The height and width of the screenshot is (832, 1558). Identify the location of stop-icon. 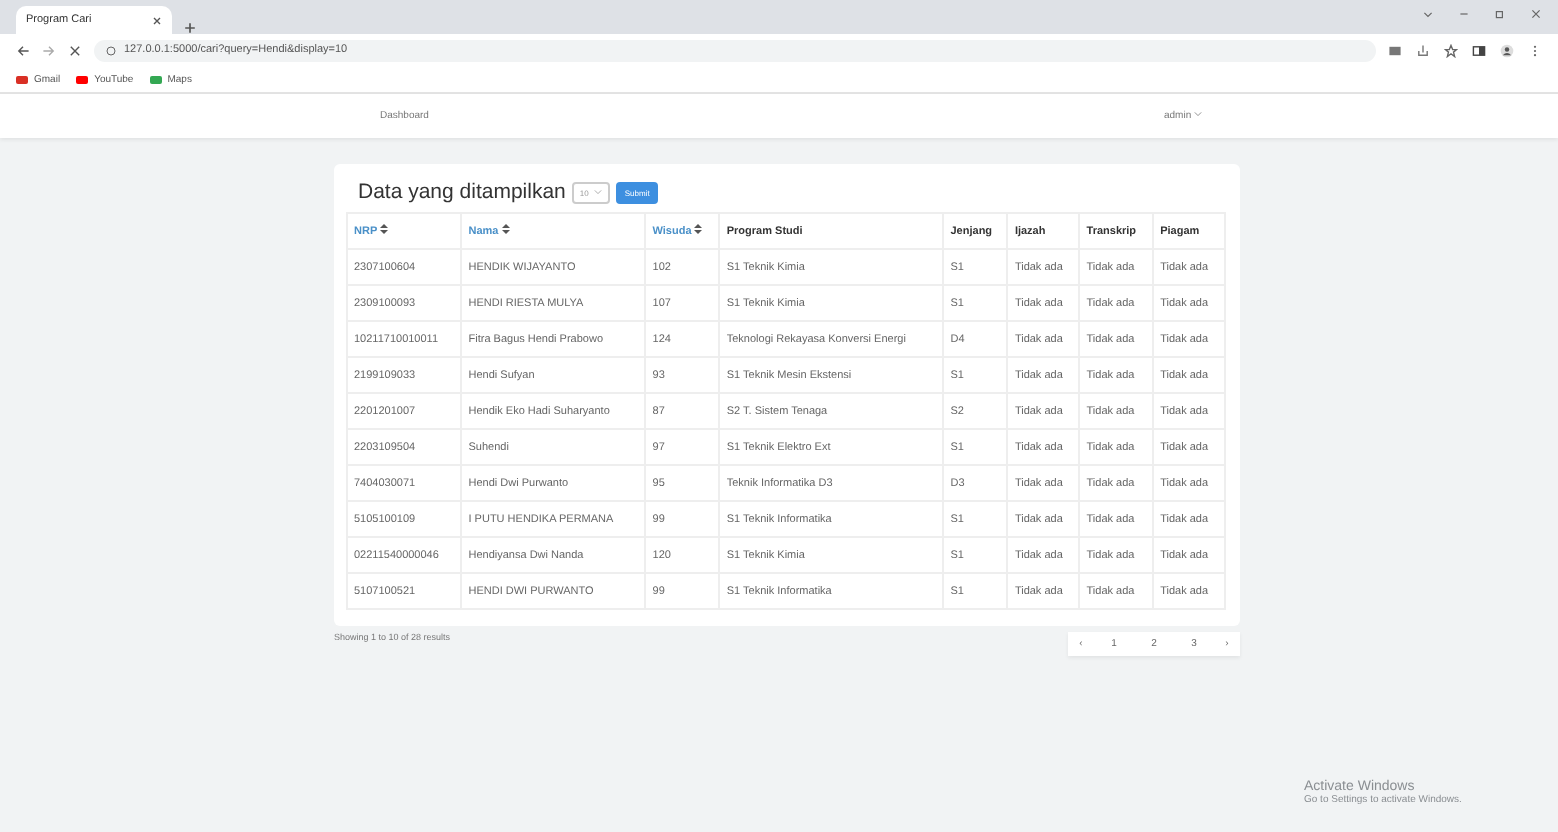
(75, 50).